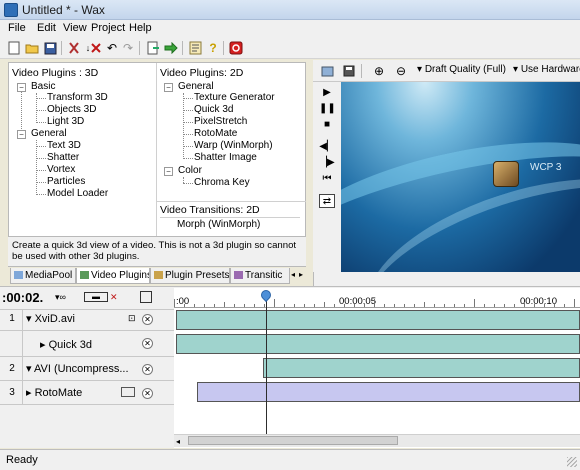 The image size is (580, 470). I want to click on track-fx-icon: ⊡, so click(132, 318).